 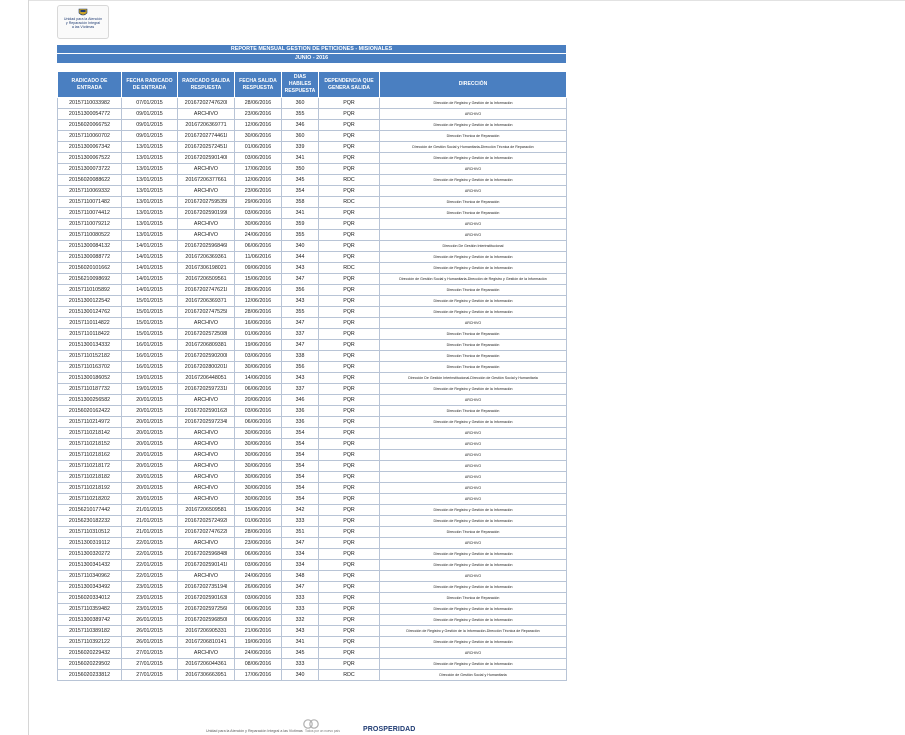 What do you see at coordinates (89, 136) in the screenshot?
I see `cell-radicado-entrada: 20157110060702` at bounding box center [89, 136].